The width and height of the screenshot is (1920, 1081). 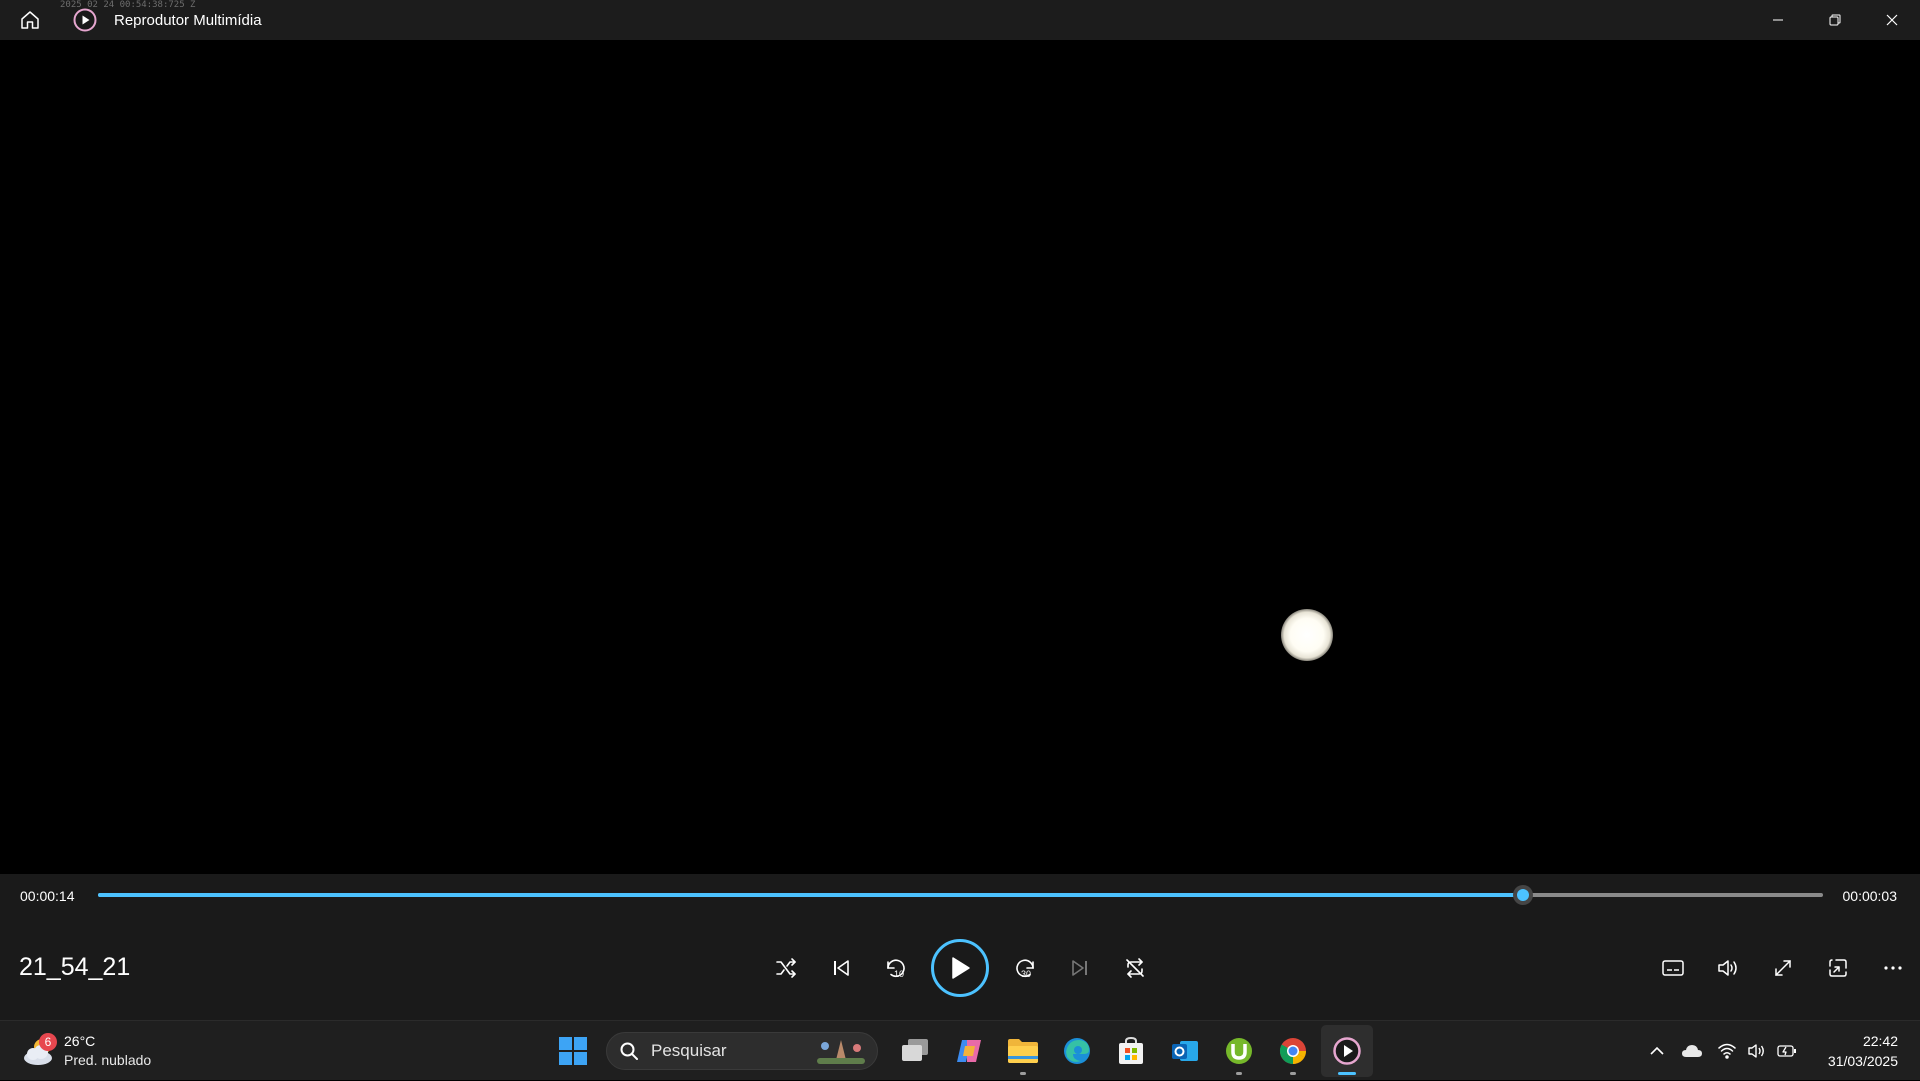 I want to click on store-icon, so click(x=1131, y=1050).